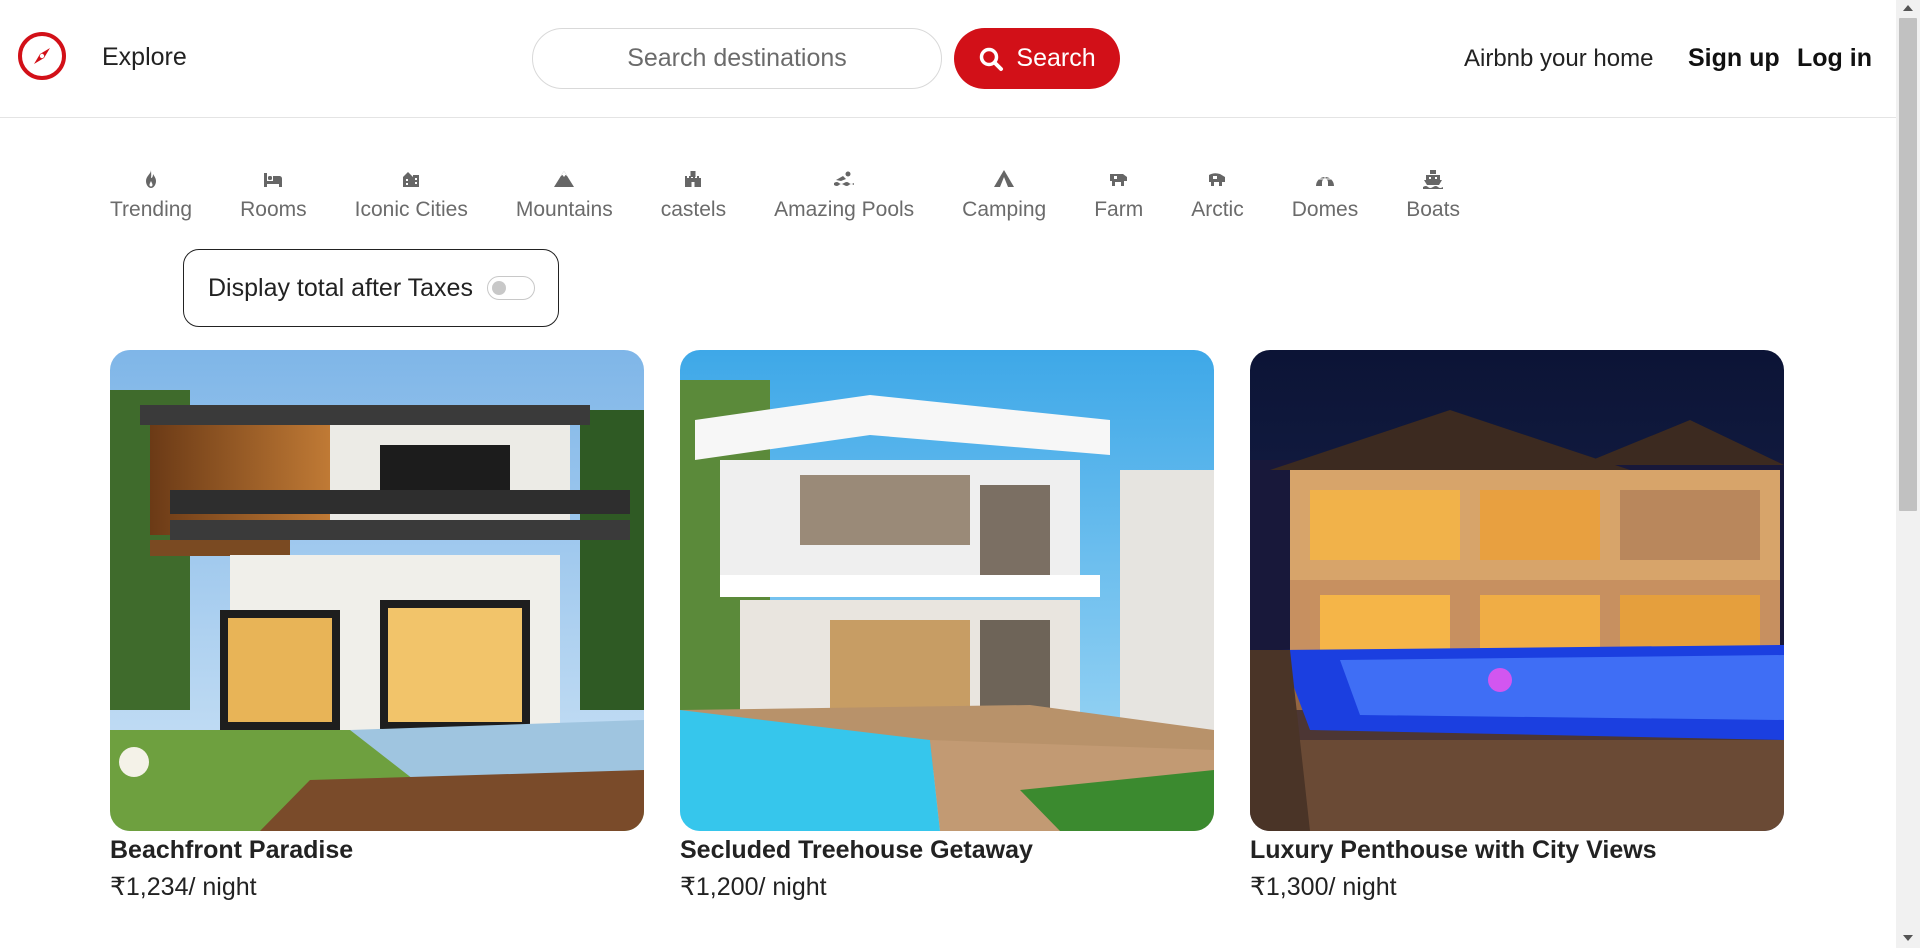  What do you see at coordinates (1323, 887) in the screenshot?
I see `listing-price: ₹1,300/ night` at bounding box center [1323, 887].